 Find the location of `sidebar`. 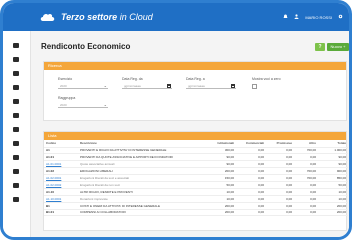

sidebar is located at coordinates (17, 134).